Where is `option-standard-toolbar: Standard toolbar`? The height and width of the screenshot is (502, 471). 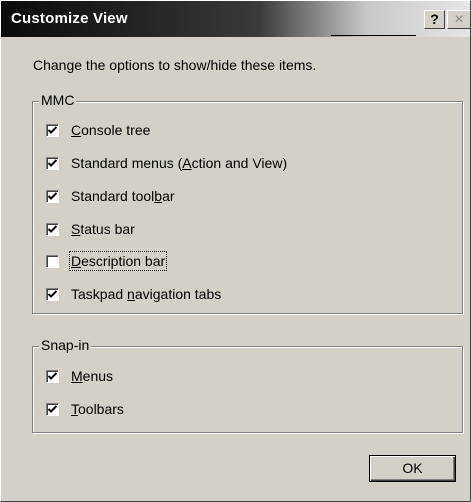 option-standard-toolbar: Standard toolbar is located at coordinates (110, 196).